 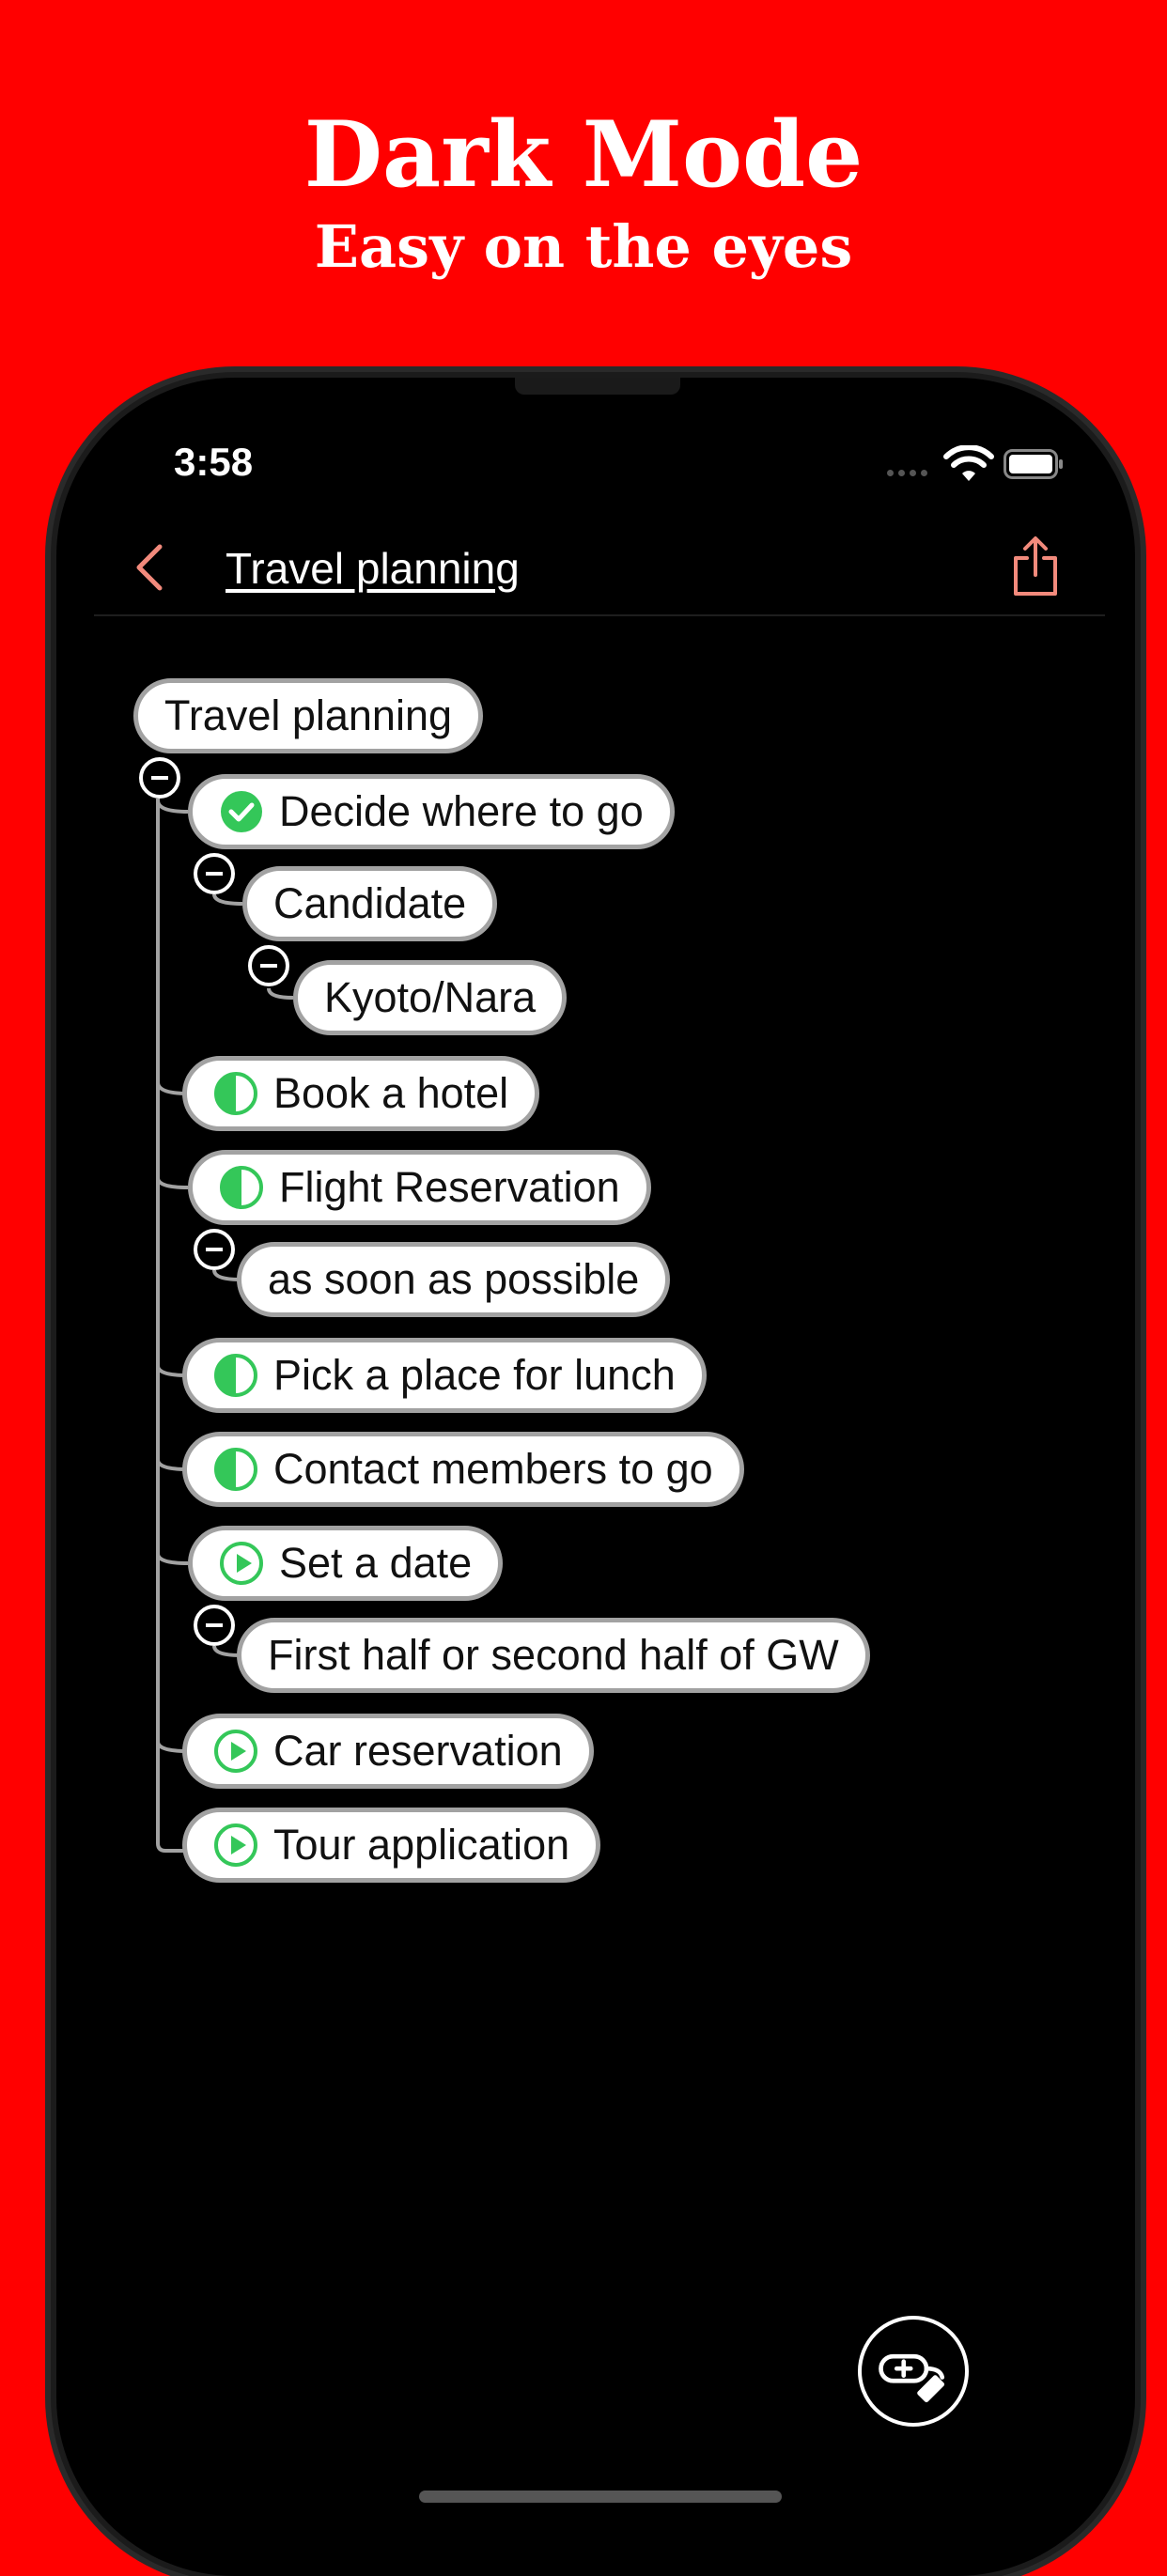 I want to click on node-label: Contact members to go, so click(x=493, y=1469).